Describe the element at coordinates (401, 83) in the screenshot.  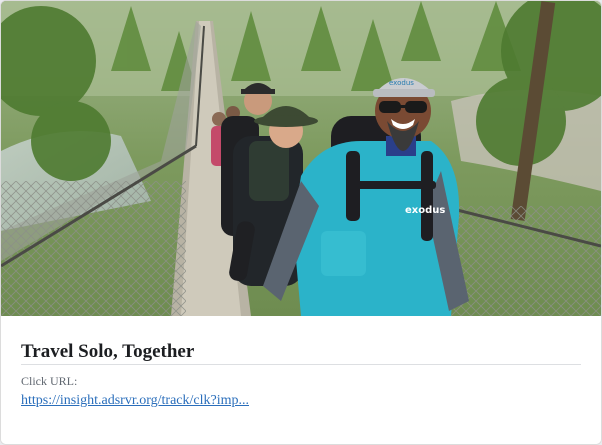
I see `cap-logo-text: exodus` at that location.